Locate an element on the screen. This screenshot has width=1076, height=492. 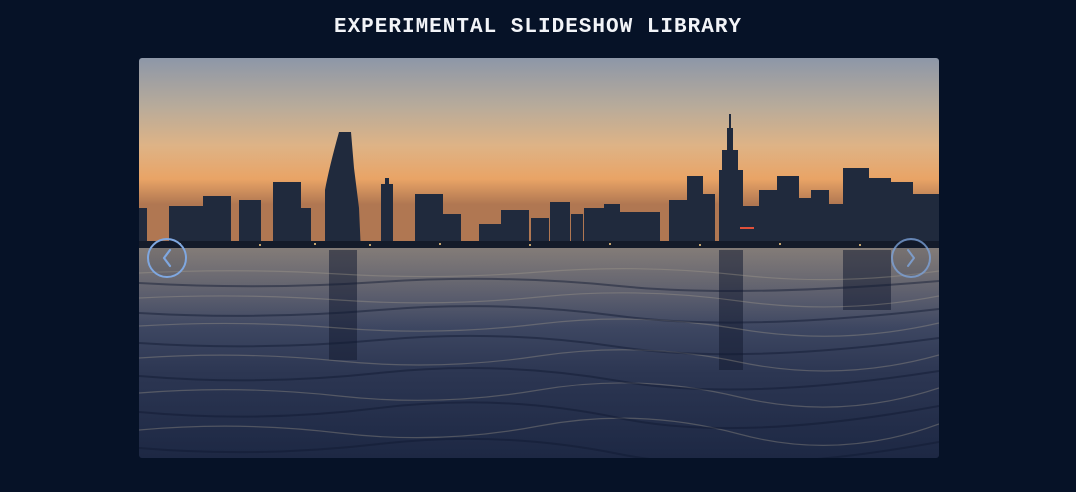
previous-slide-button is located at coordinates (167, 258).